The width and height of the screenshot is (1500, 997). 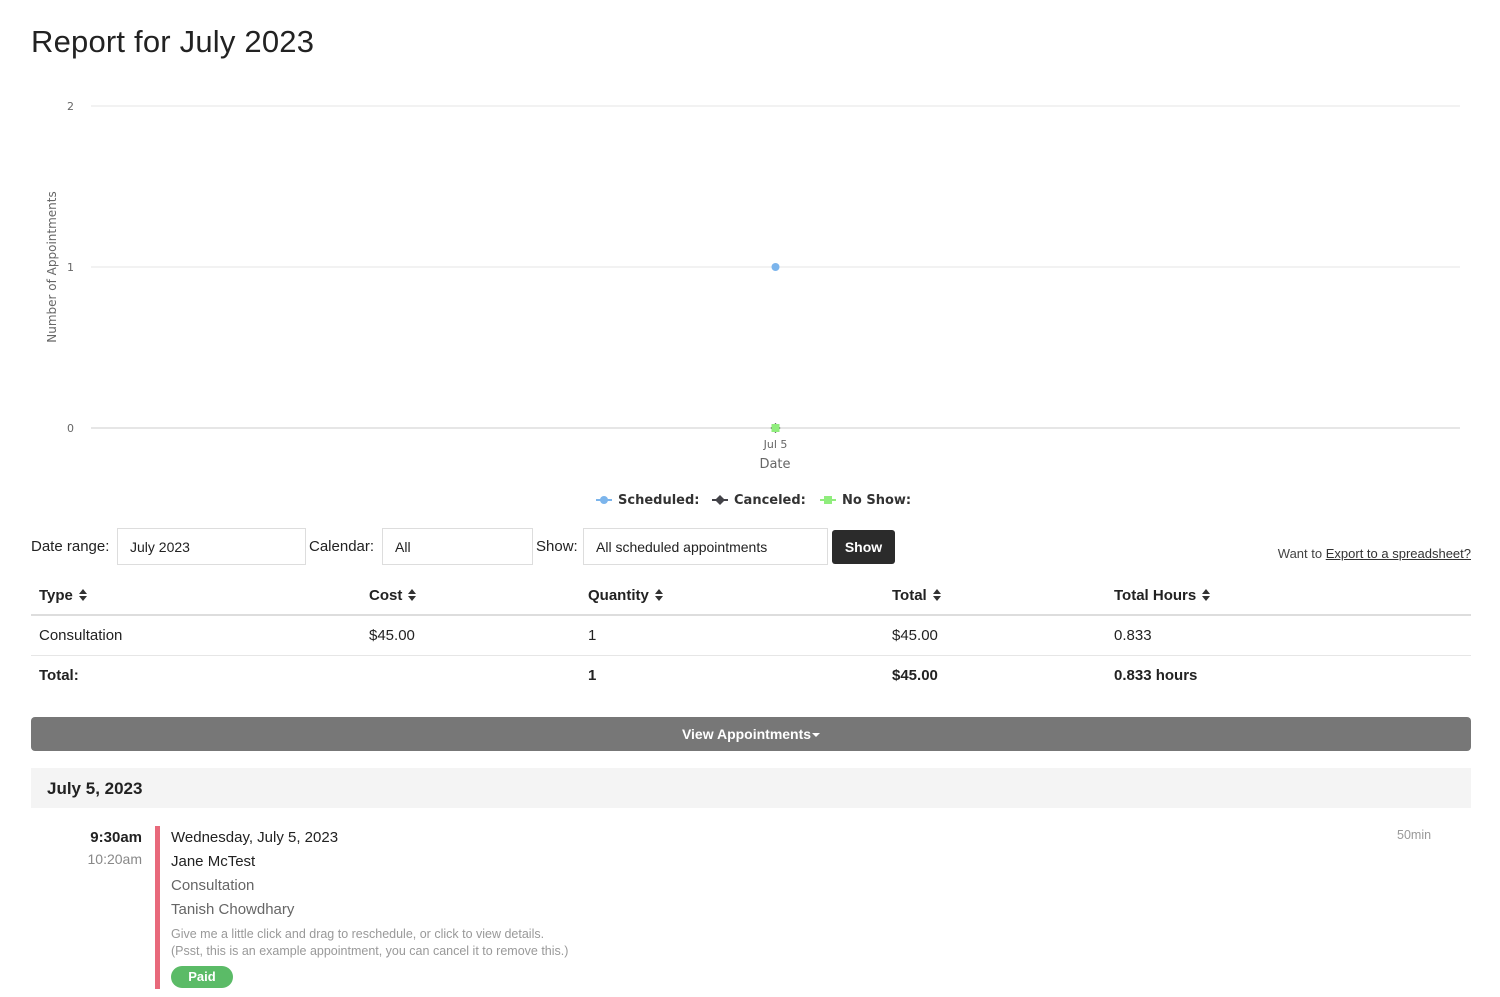 What do you see at coordinates (775, 348) in the screenshot?
I see `chart-points` at bounding box center [775, 348].